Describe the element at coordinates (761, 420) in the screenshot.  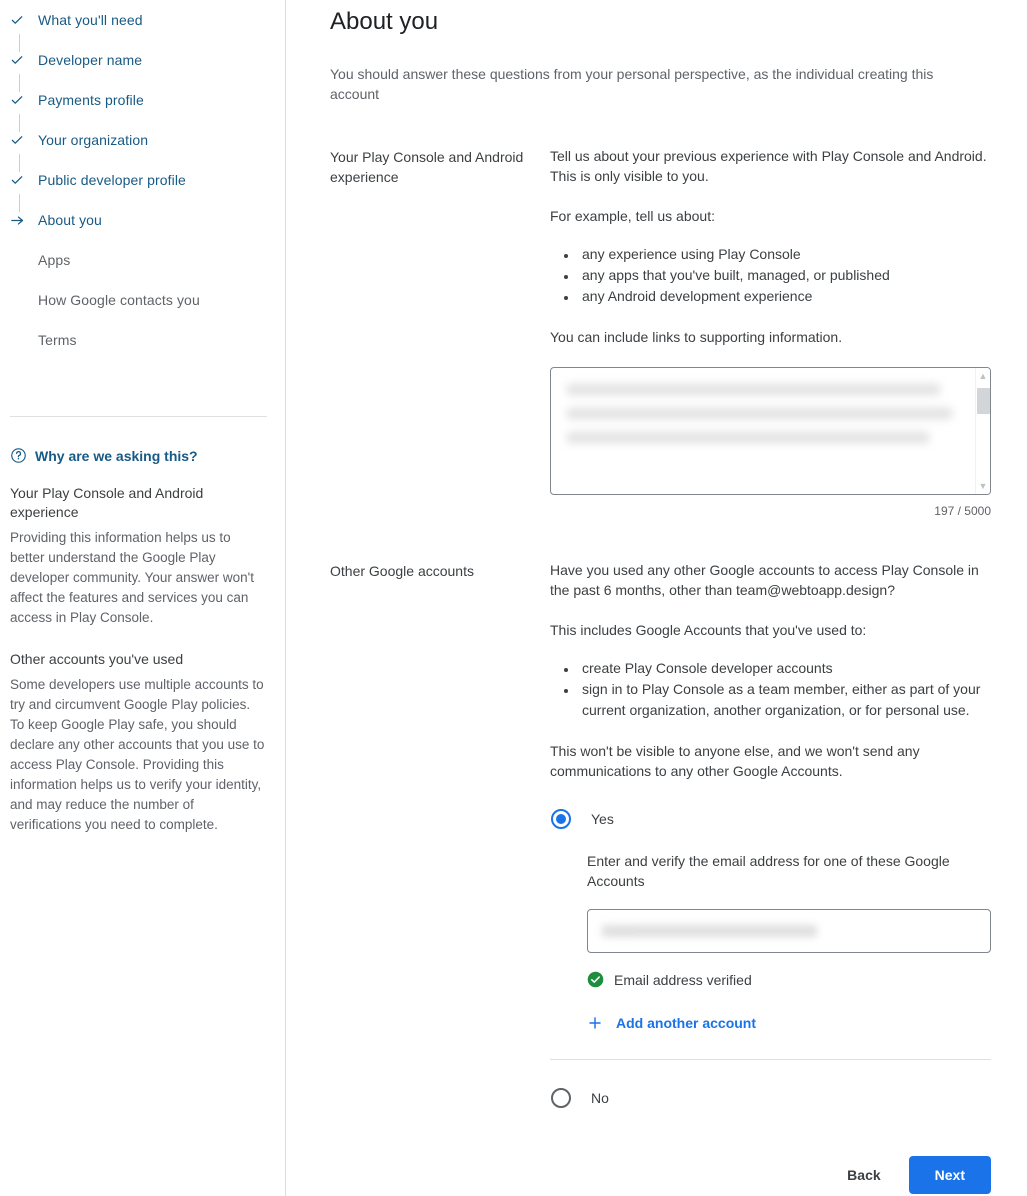
I see `redacted-text` at that location.